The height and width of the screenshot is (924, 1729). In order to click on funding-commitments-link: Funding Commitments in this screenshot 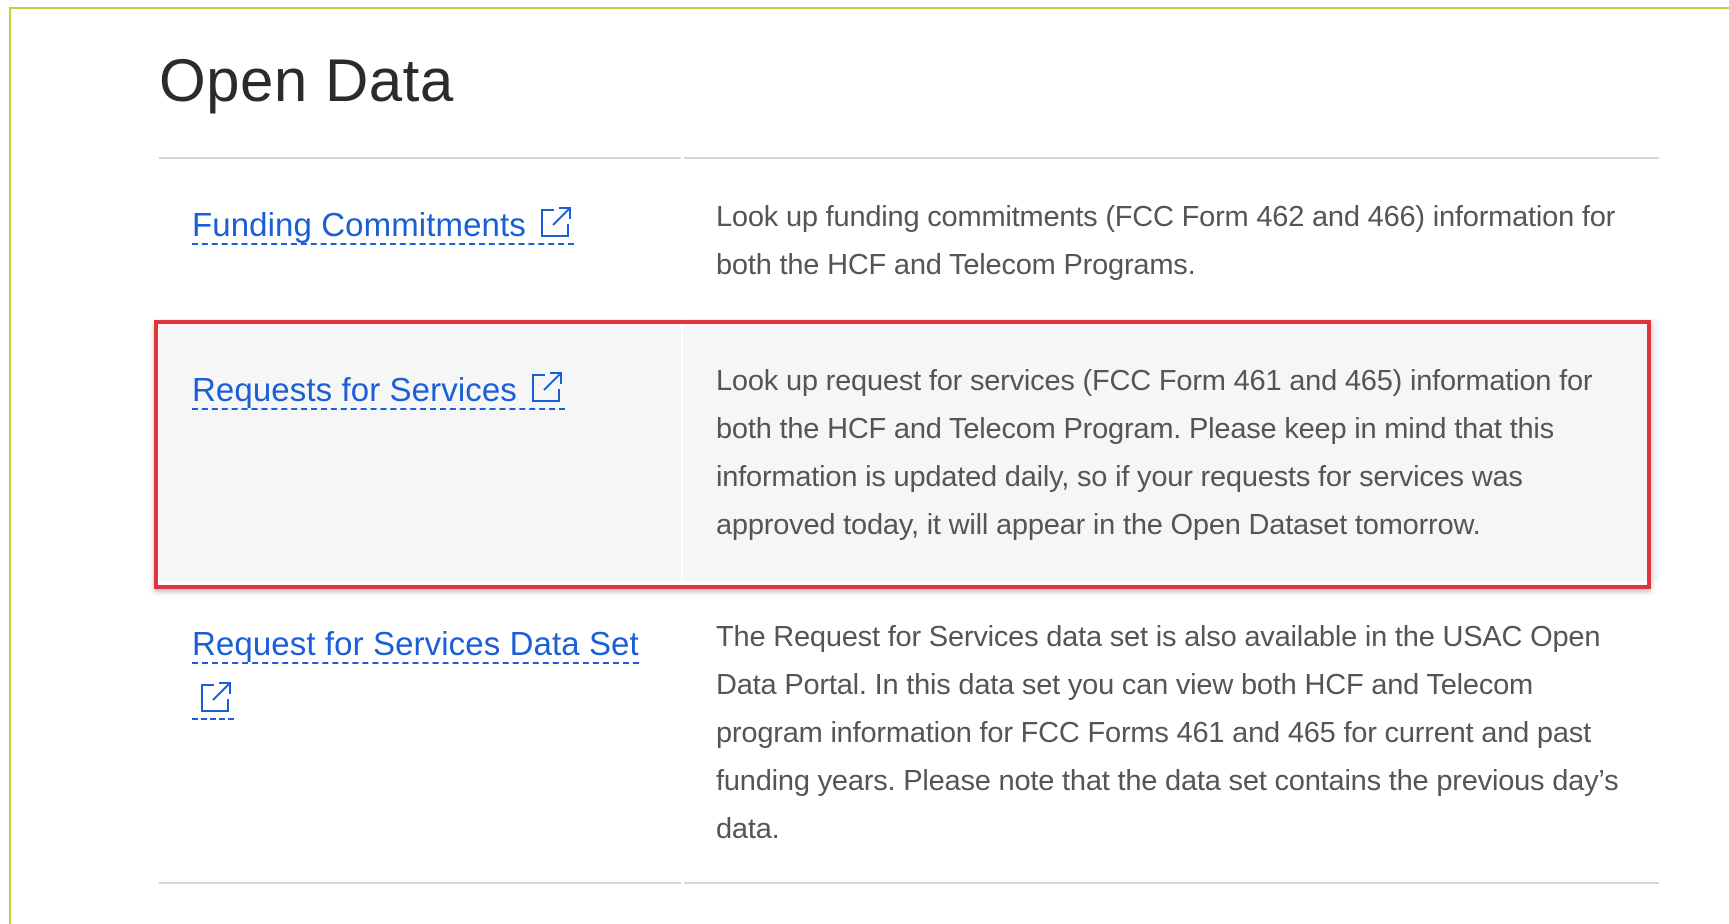, I will do `click(383, 225)`.